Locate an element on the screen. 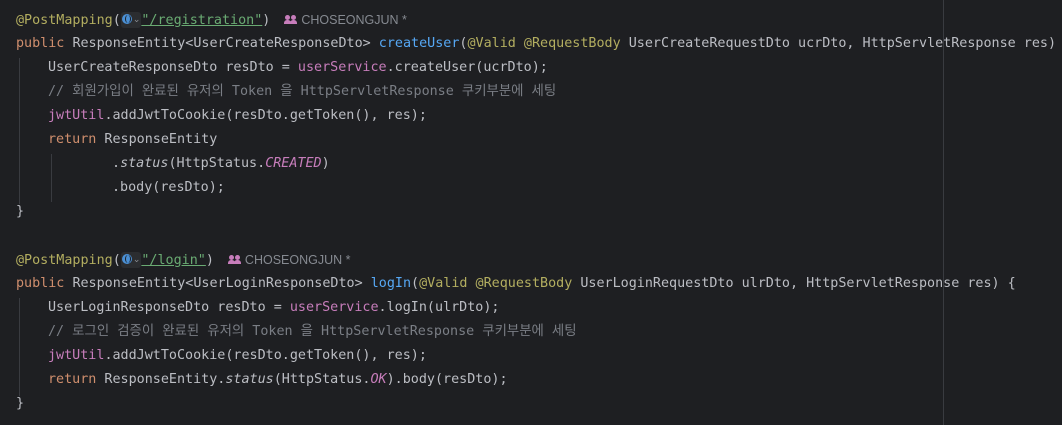  code-line: .body(resDto); is located at coordinates (168, 187).